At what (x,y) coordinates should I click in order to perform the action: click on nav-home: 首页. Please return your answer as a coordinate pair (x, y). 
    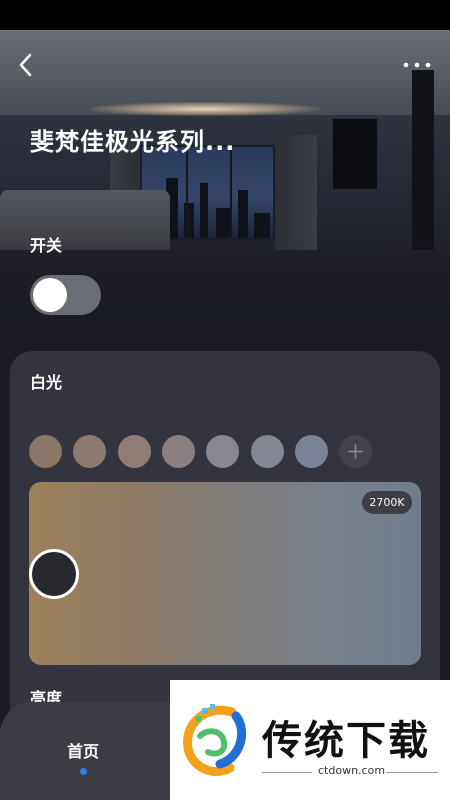
    Looking at the image, I should click on (83, 760).